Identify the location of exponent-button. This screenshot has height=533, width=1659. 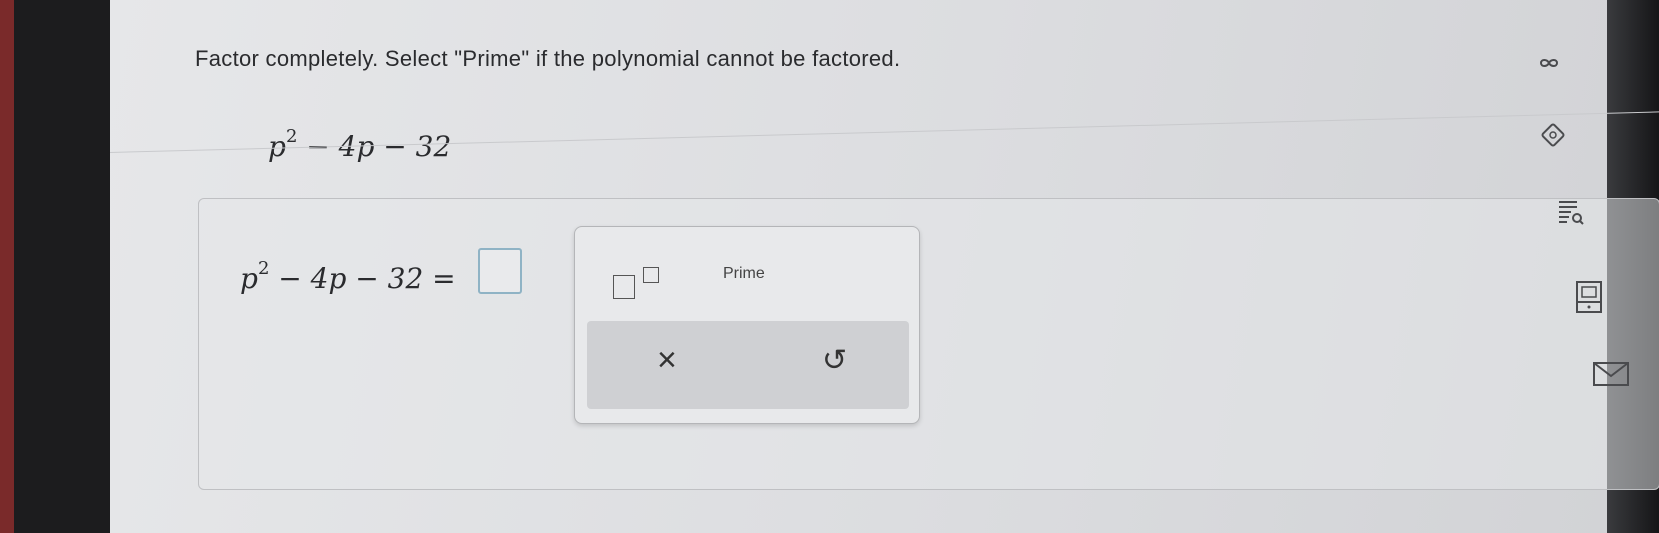
(638, 283).